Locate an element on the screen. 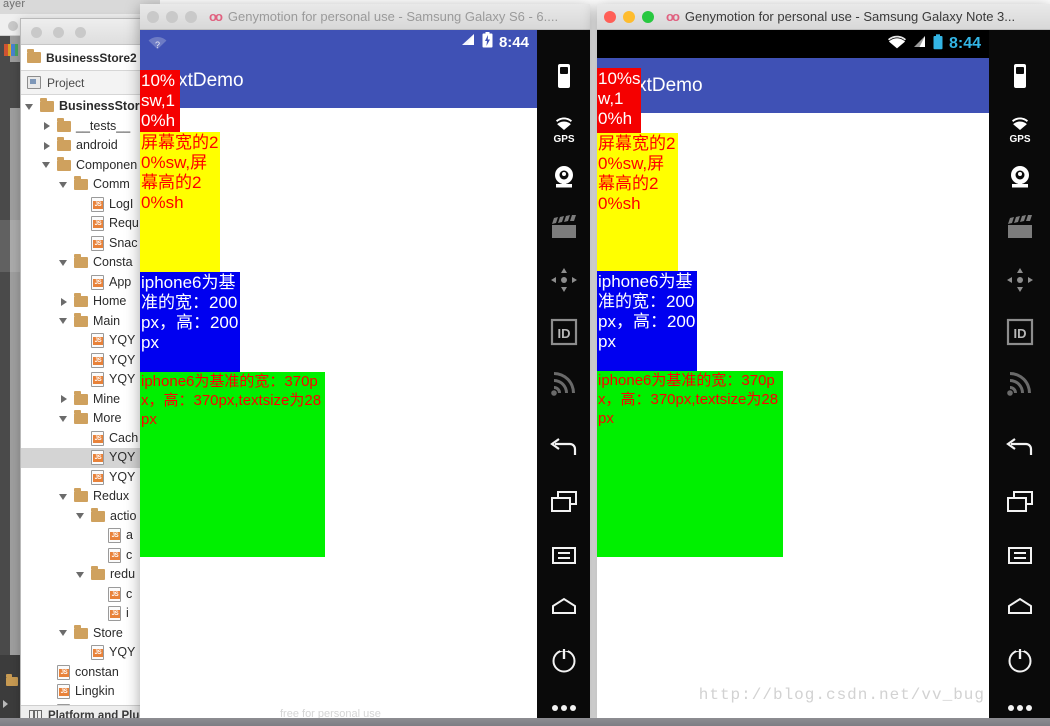  device-toolbar-right: GPS ID is located at coordinates (1019, 378).